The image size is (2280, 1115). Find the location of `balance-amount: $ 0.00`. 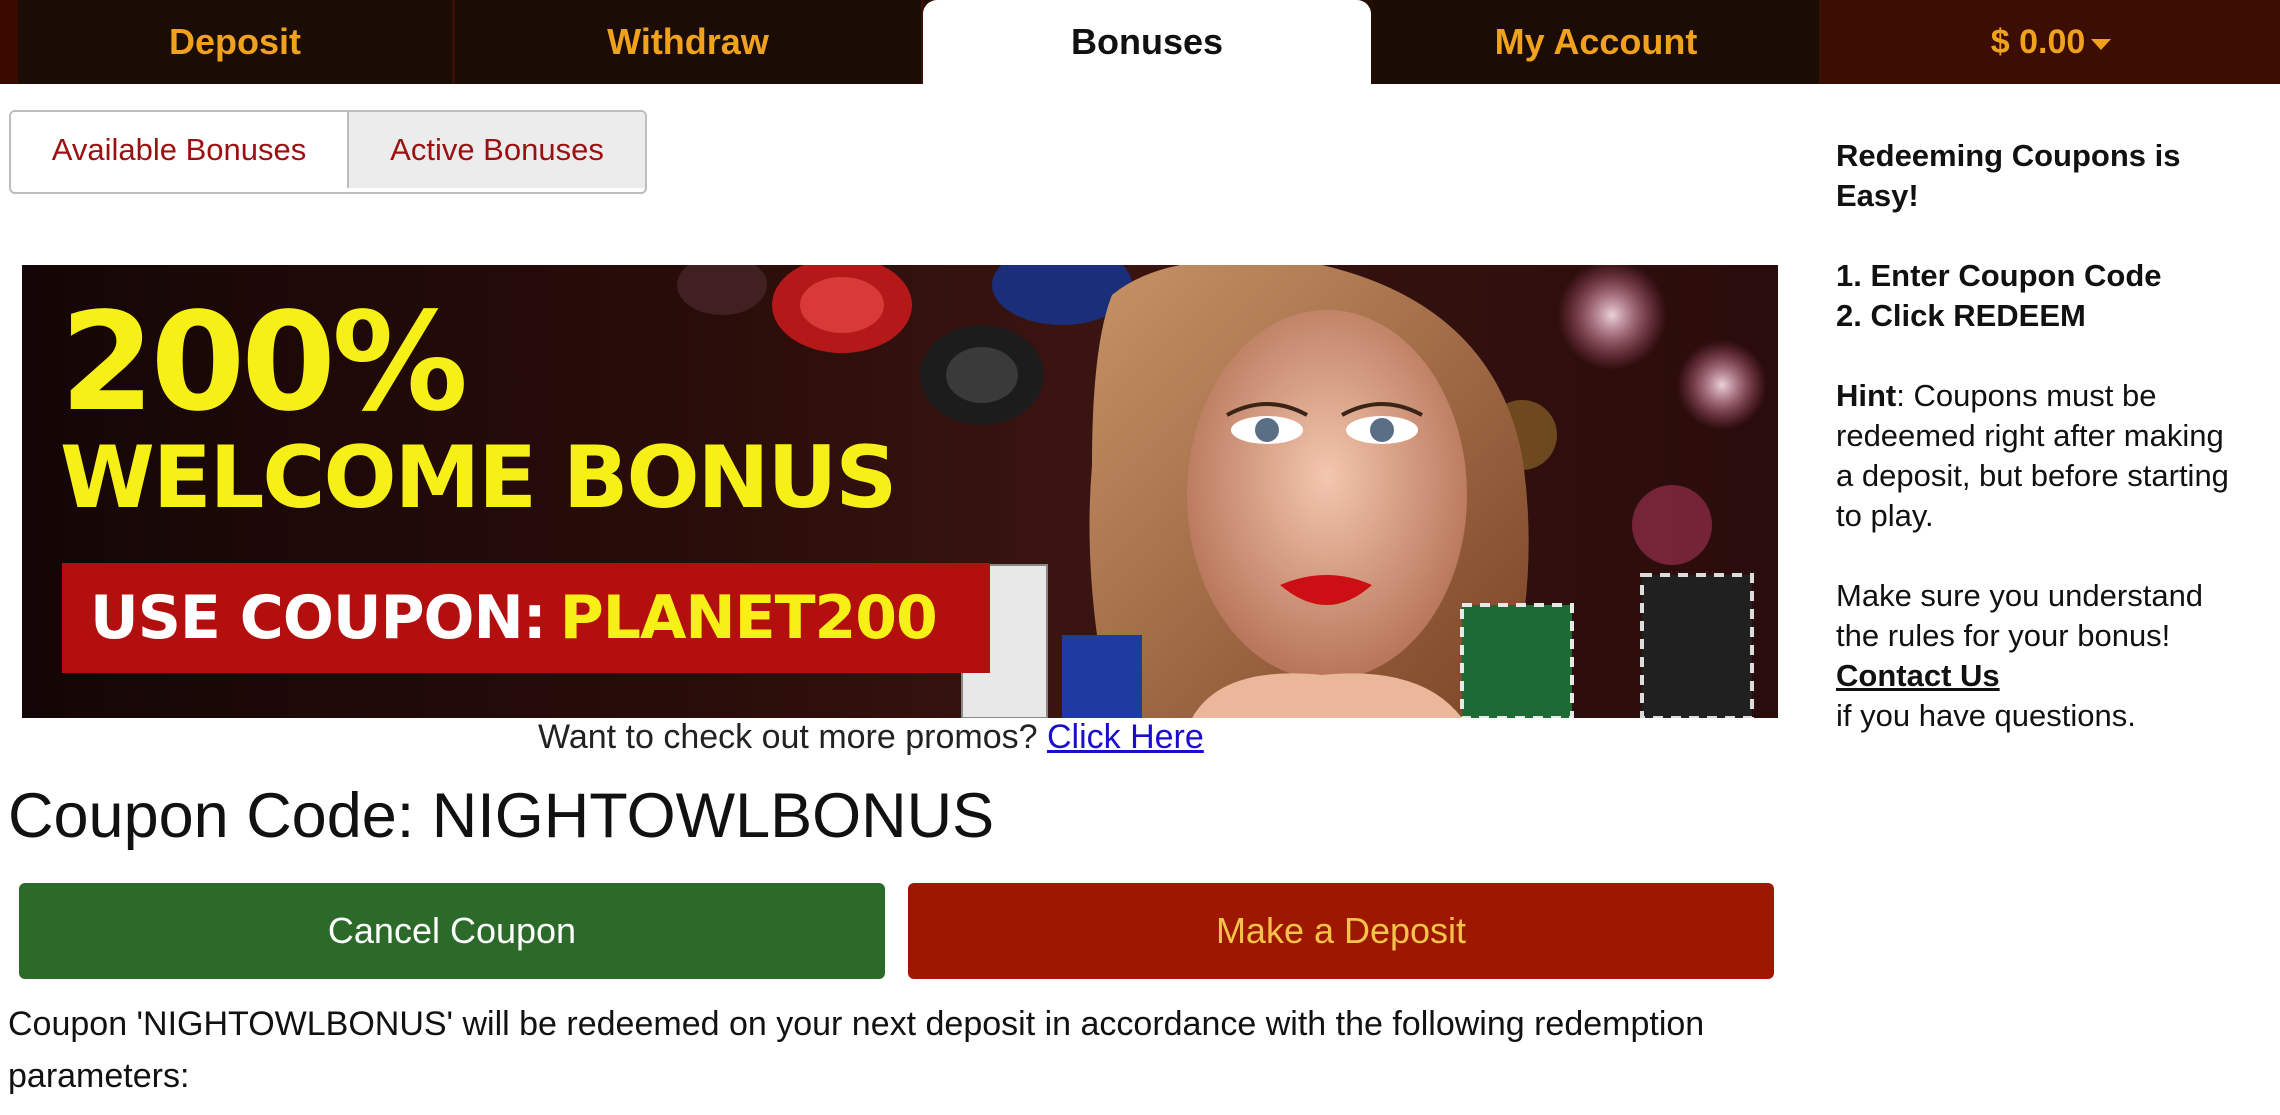

balance-amount: $ 0.00 is located at coordinates (2038, 41).